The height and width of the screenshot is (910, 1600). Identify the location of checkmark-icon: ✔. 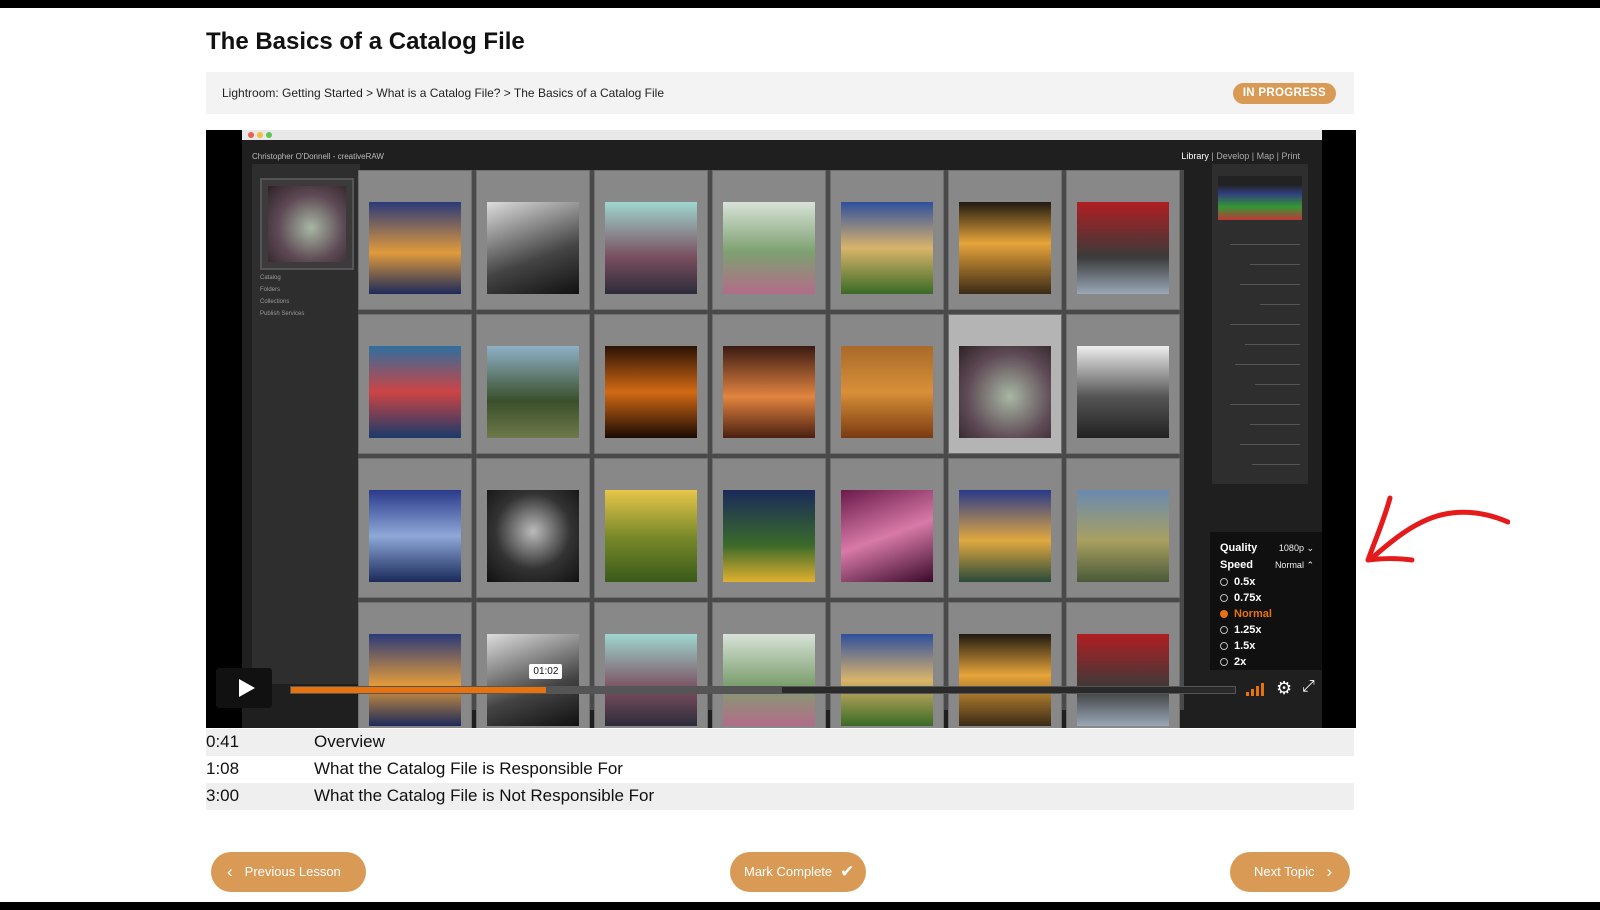
(847, 871).